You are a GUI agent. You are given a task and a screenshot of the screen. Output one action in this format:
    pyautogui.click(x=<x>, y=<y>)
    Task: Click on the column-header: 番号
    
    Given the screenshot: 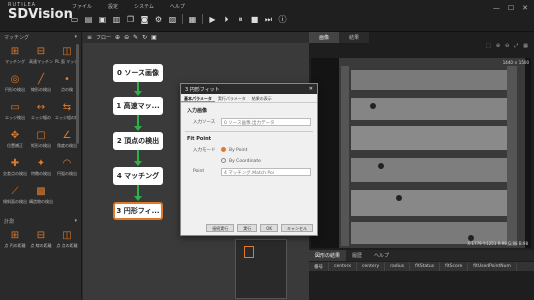 What is the action you would take?
    pyautogui.click(x=319, y=266)
    